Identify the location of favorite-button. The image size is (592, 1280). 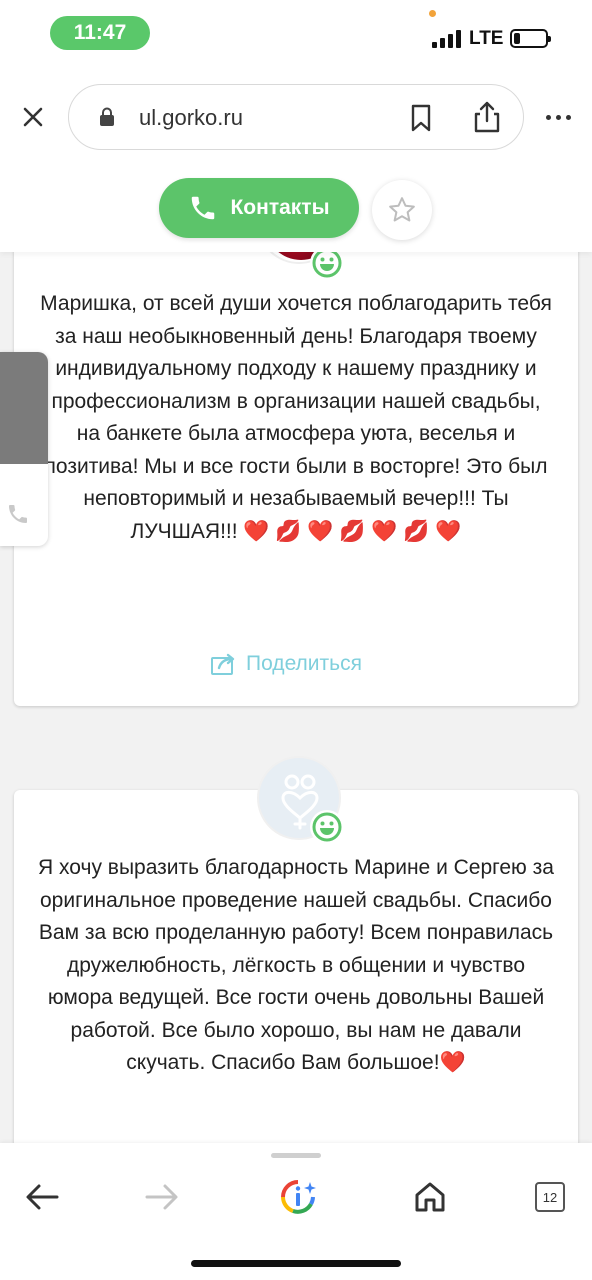
(402, 210).